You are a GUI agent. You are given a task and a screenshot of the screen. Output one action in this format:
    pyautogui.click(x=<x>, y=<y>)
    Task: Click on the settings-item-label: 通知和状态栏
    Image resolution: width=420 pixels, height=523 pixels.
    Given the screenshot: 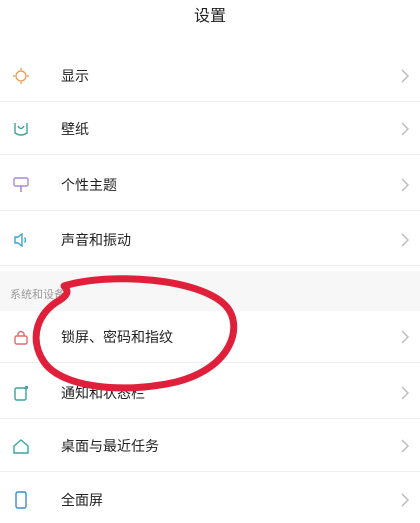 What is the action you would take?
    pyautogui.click(x=103, y=393)
    